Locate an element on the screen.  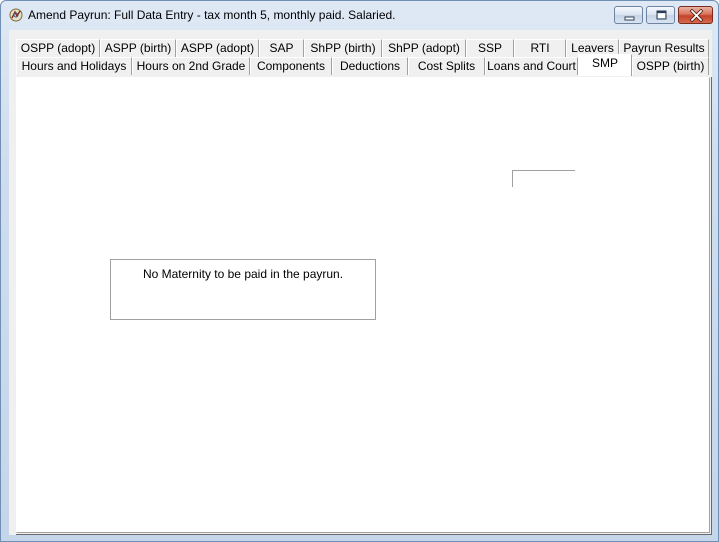
tab-aspp-birth: ASPP (birth) is located at coordinates (138, 48).